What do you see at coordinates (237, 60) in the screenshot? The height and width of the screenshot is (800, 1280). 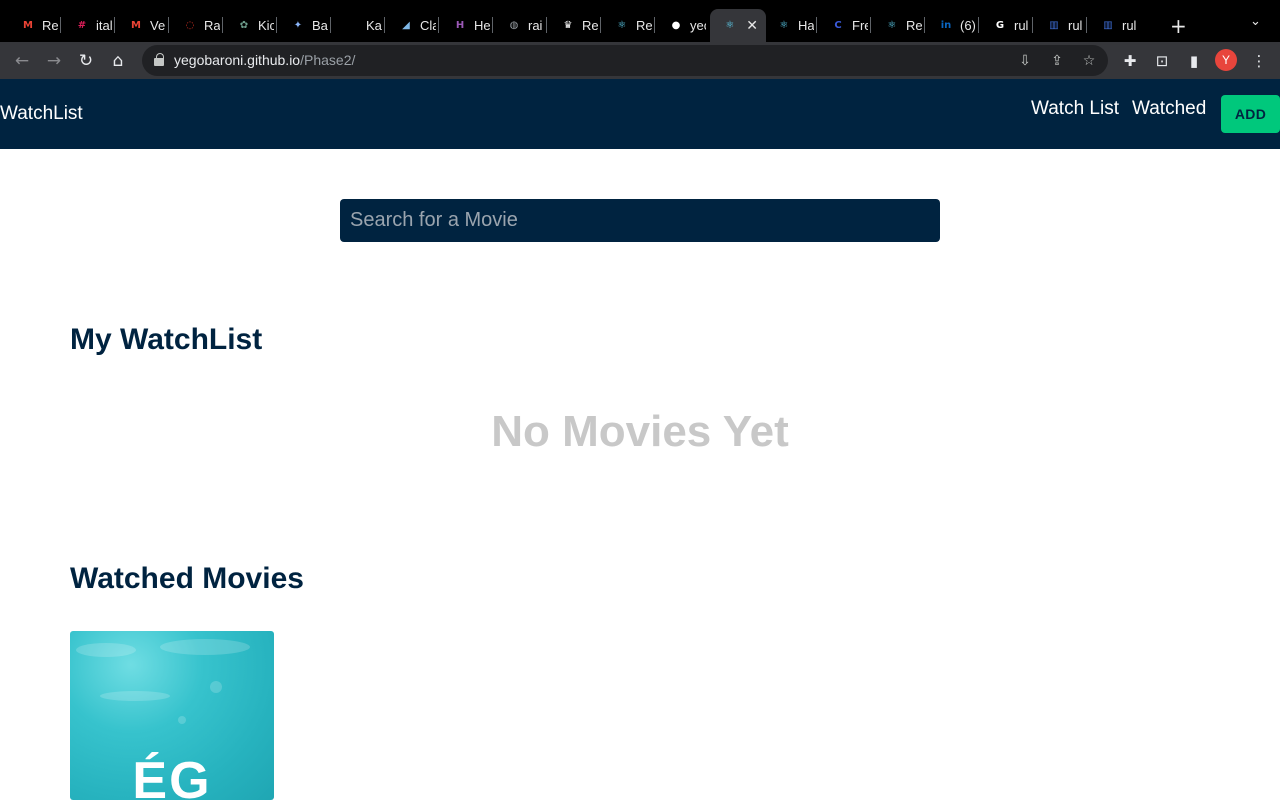 I see `url-host: yegobaroni.github.io` at bounding box center [237, 60].